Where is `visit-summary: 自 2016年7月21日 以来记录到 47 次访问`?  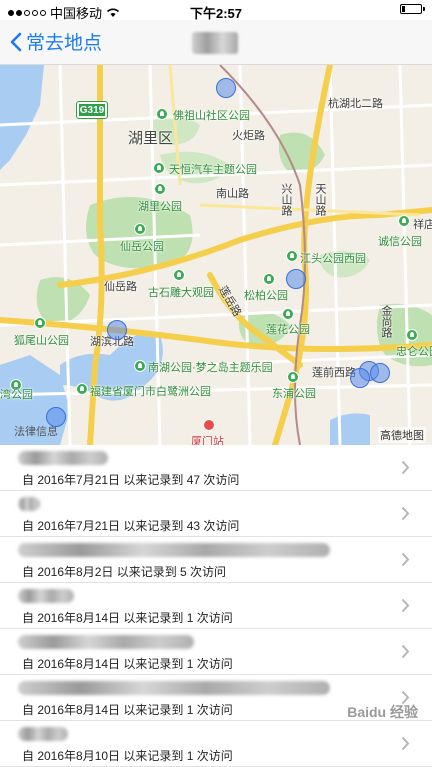 visit-summary: 自 2016年7月21日 以来记录到 47 次访问 is located at coordinates (131, 480).